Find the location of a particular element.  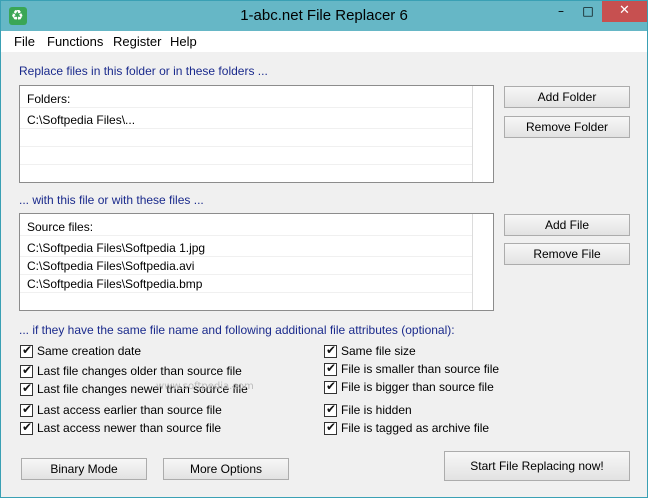

watermark: www.softpedia.com is located at coordinates (205, 386).